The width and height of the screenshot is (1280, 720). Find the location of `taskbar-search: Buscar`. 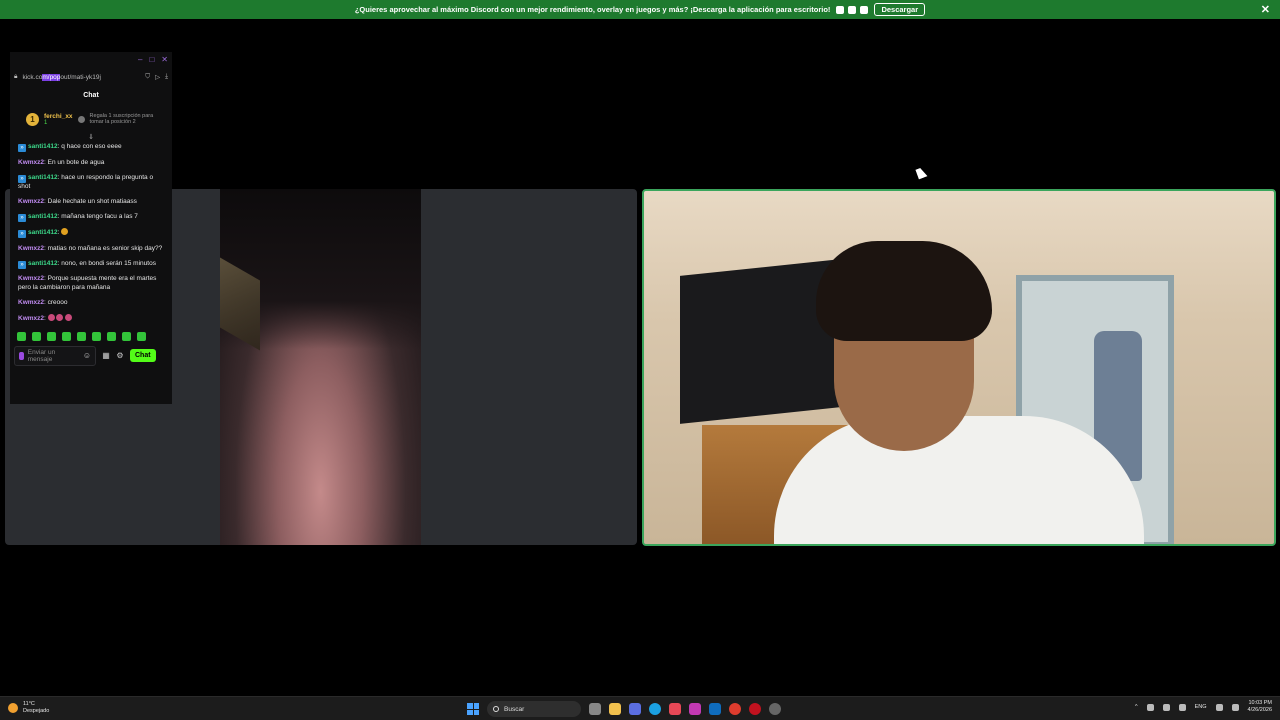

taskbar-search: Buscar is located at coordinates (534, 709).